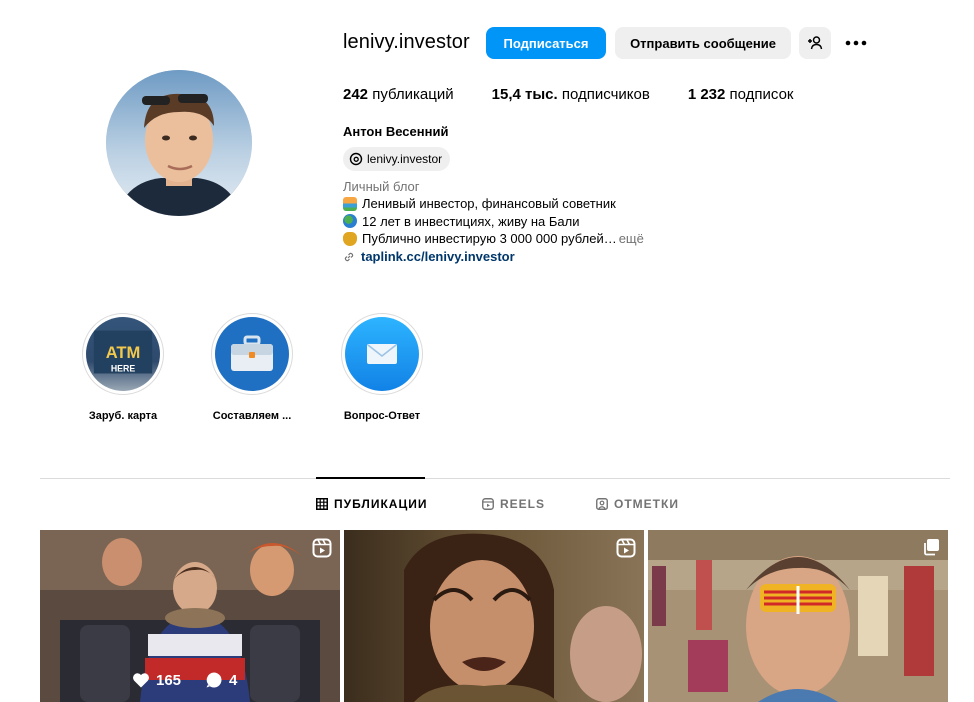  What do you see at coordinates (233, 680) in the screenshot?
I see `comments-count: 4` at bounding box center [233, 680].